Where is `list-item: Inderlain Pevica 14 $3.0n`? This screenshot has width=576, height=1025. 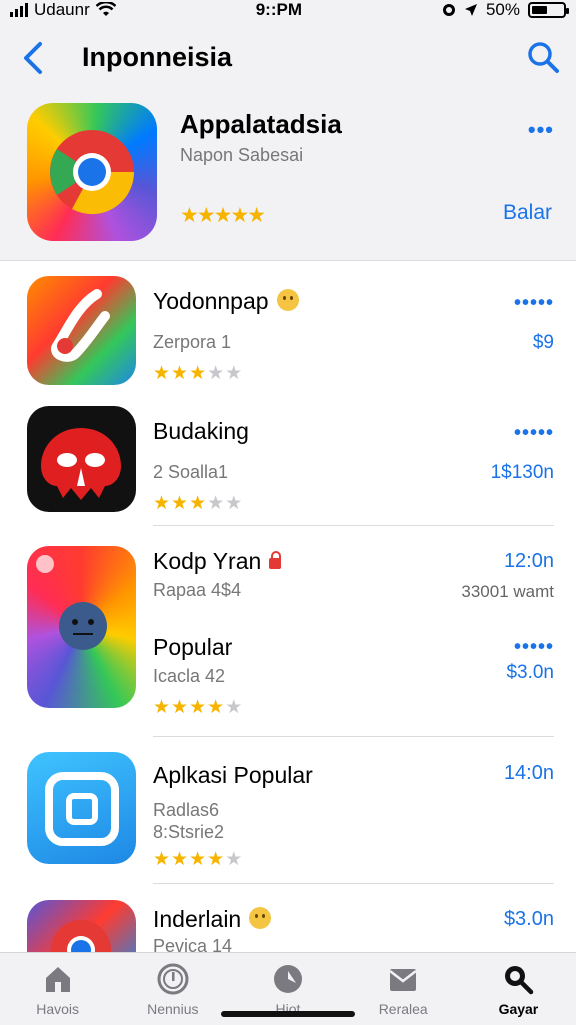 list-item: Inderlain Pevica 14 $3.0n is located at coordinates (288, 926).